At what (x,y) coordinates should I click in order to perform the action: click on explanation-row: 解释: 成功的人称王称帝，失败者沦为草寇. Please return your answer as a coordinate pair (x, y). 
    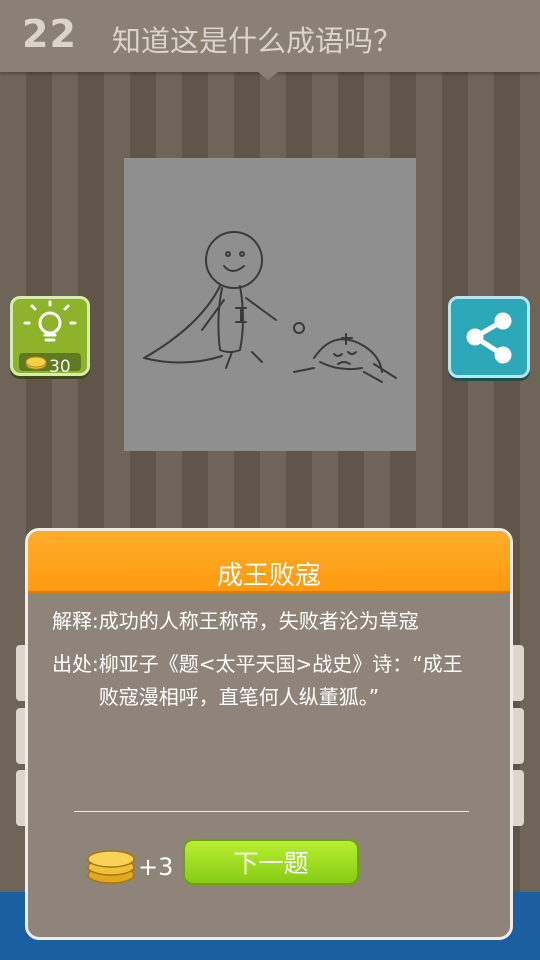
    Looking at the image, I should click on (267, 621).